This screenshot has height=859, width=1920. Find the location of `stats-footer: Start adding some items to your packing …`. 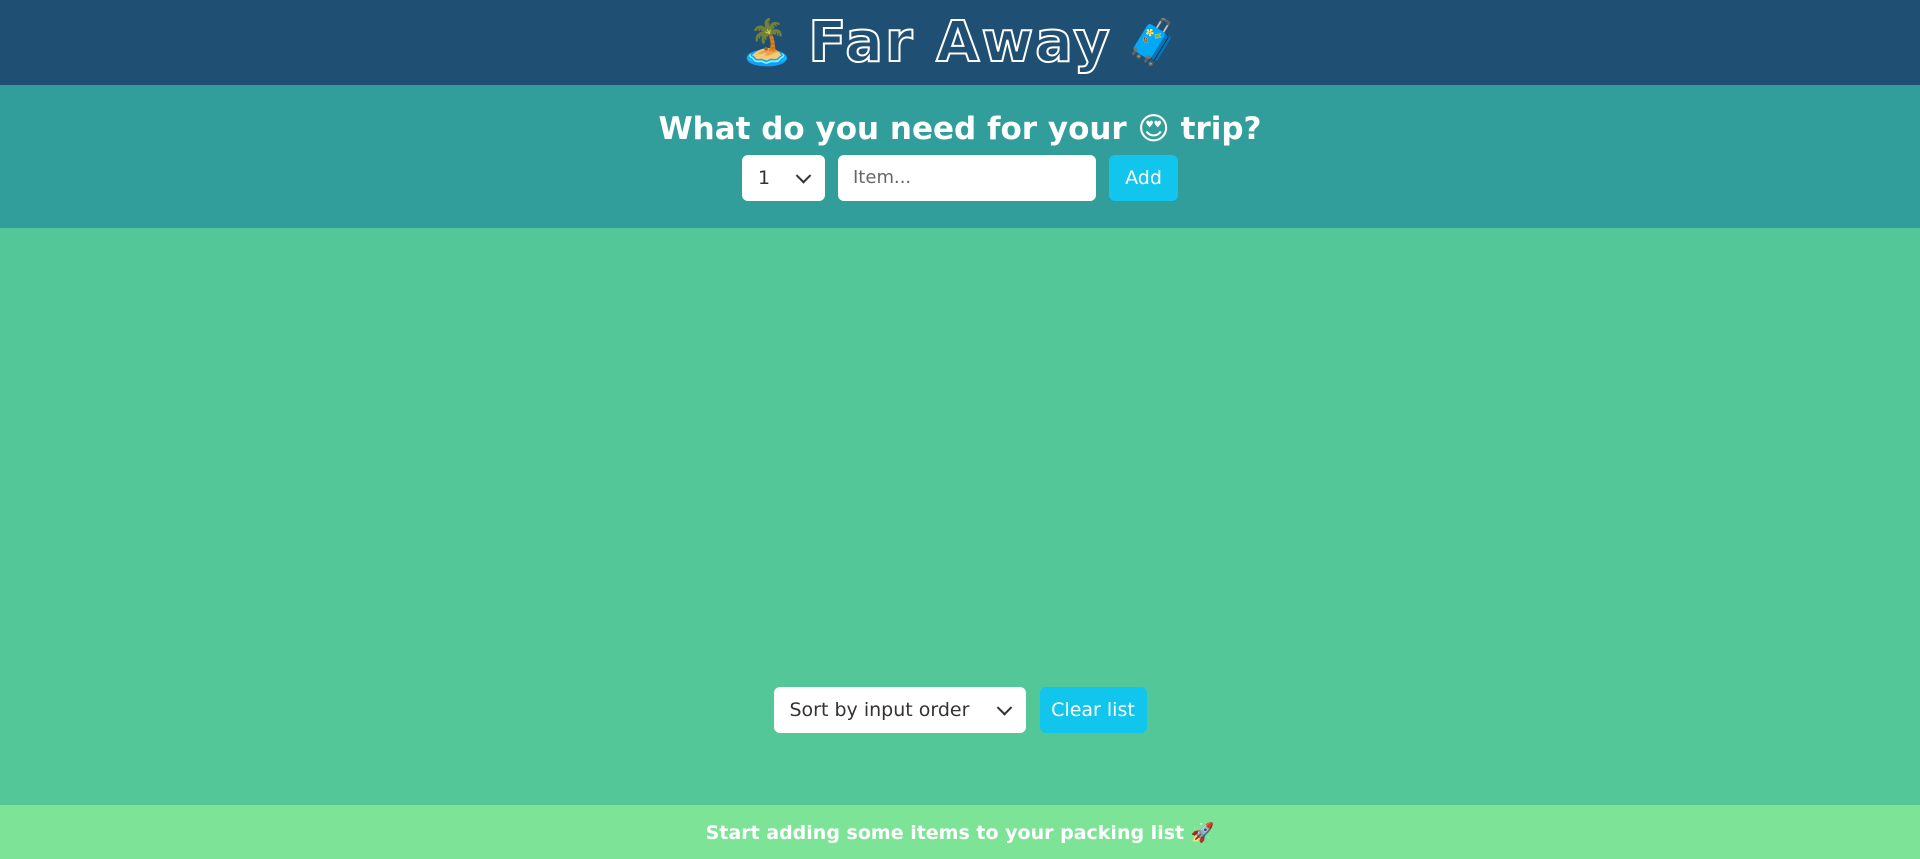

stats-footer: Start adding some items to your packing … is located at coordinates (960, 832).